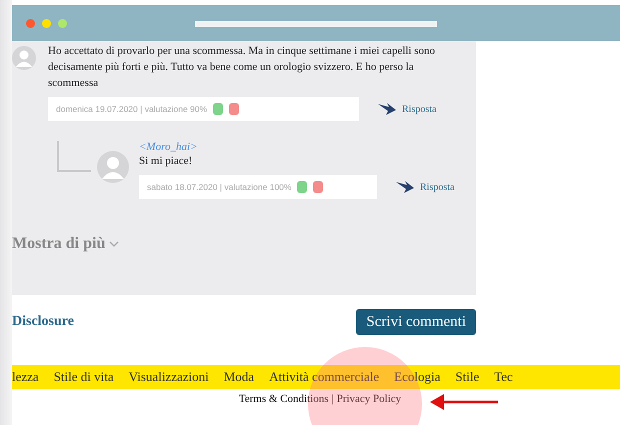 The image size is (620, 425). Describe the element at coordinates (74, 157) in the screenshot. I see `thread-connector-line` at that location.